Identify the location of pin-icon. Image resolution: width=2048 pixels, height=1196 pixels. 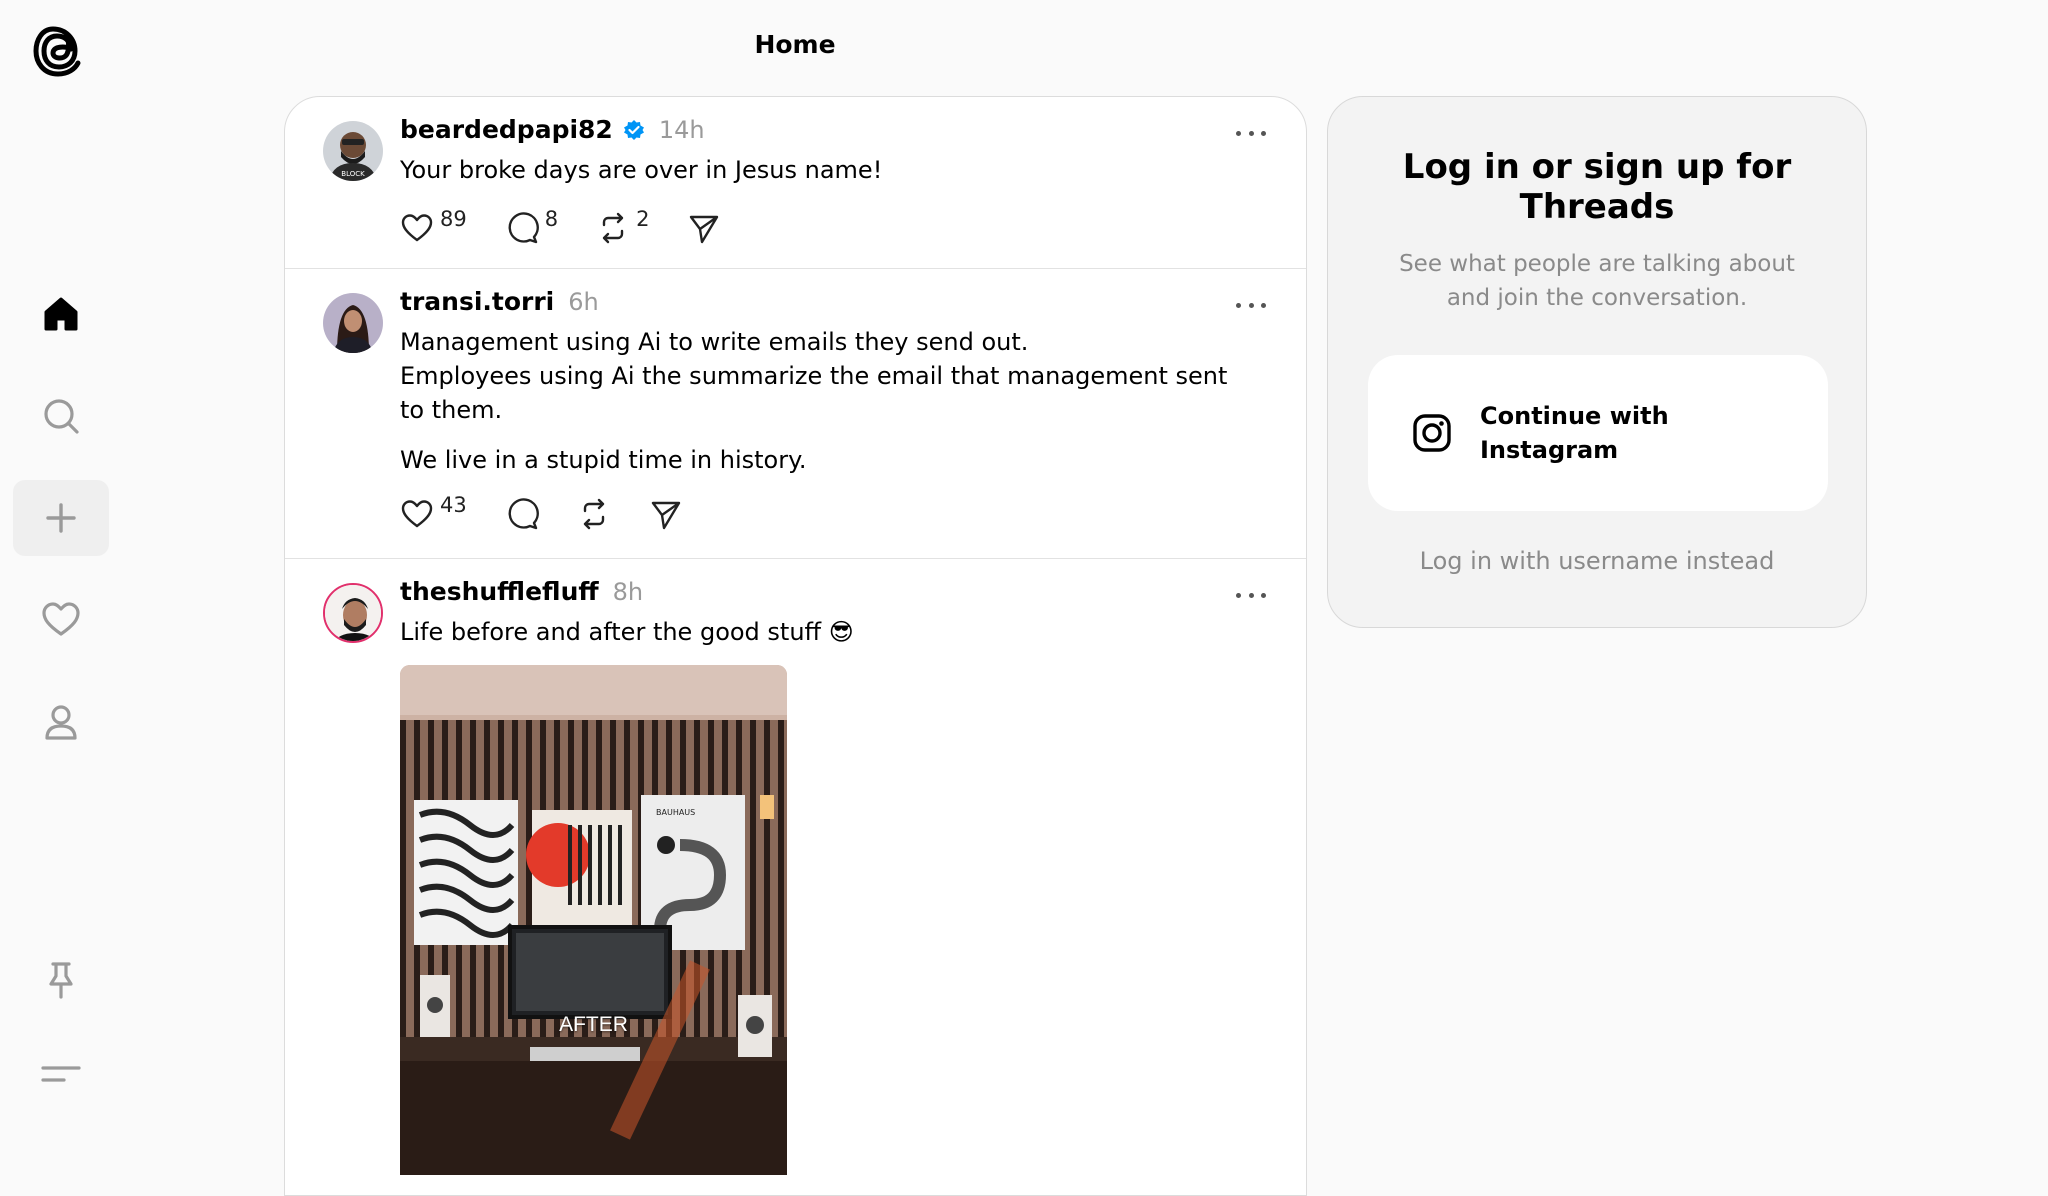
(61, 980).